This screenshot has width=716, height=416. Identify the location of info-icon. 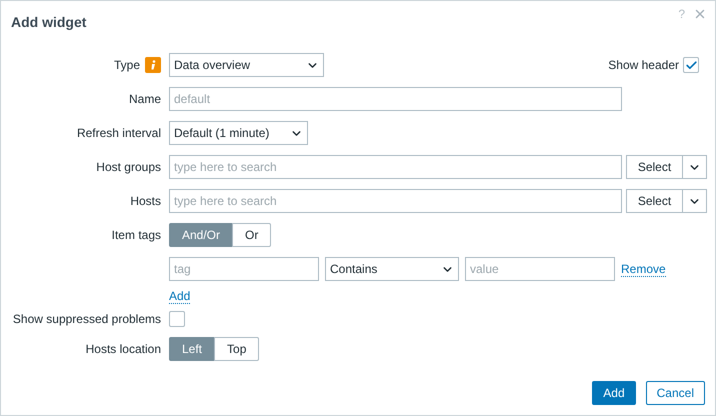
(153, 65).